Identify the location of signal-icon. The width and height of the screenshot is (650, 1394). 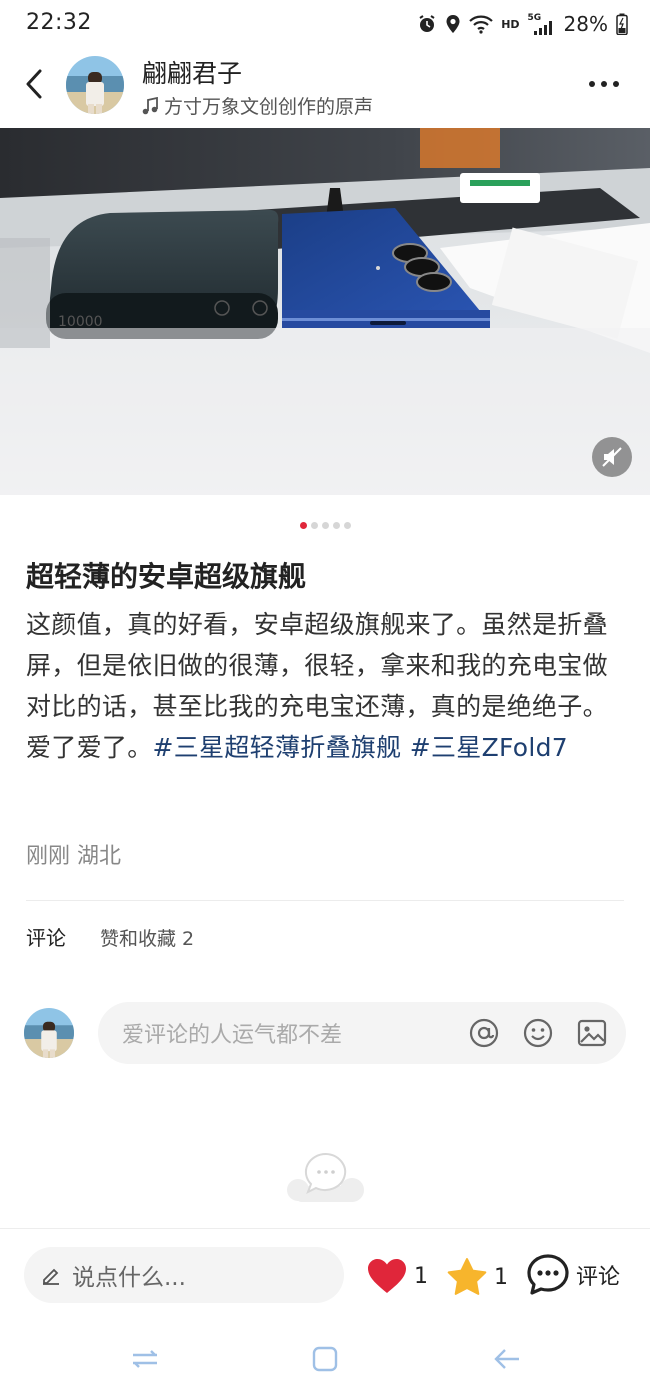
(542, 28).